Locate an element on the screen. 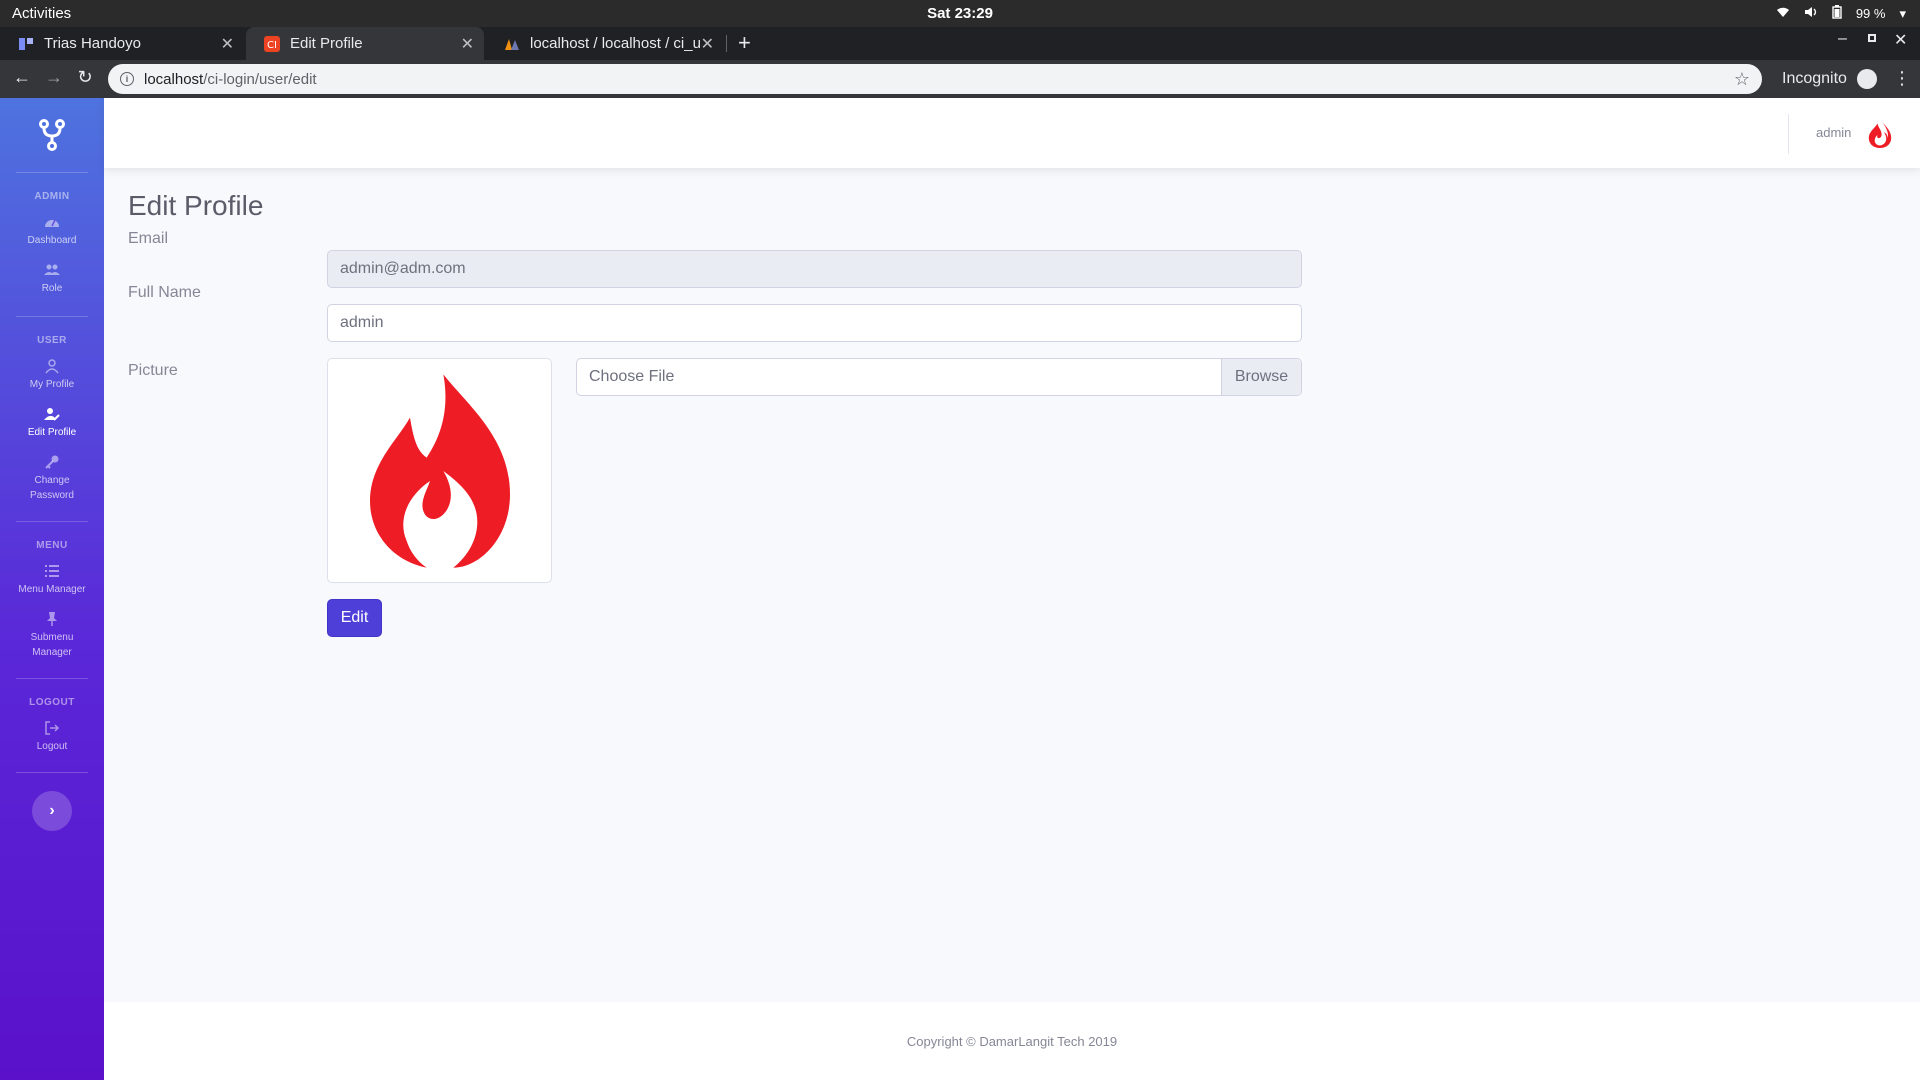 The image size is (1920, 1080). sidebar-item-label: Menu Manager is located at coordinates (52, 589).